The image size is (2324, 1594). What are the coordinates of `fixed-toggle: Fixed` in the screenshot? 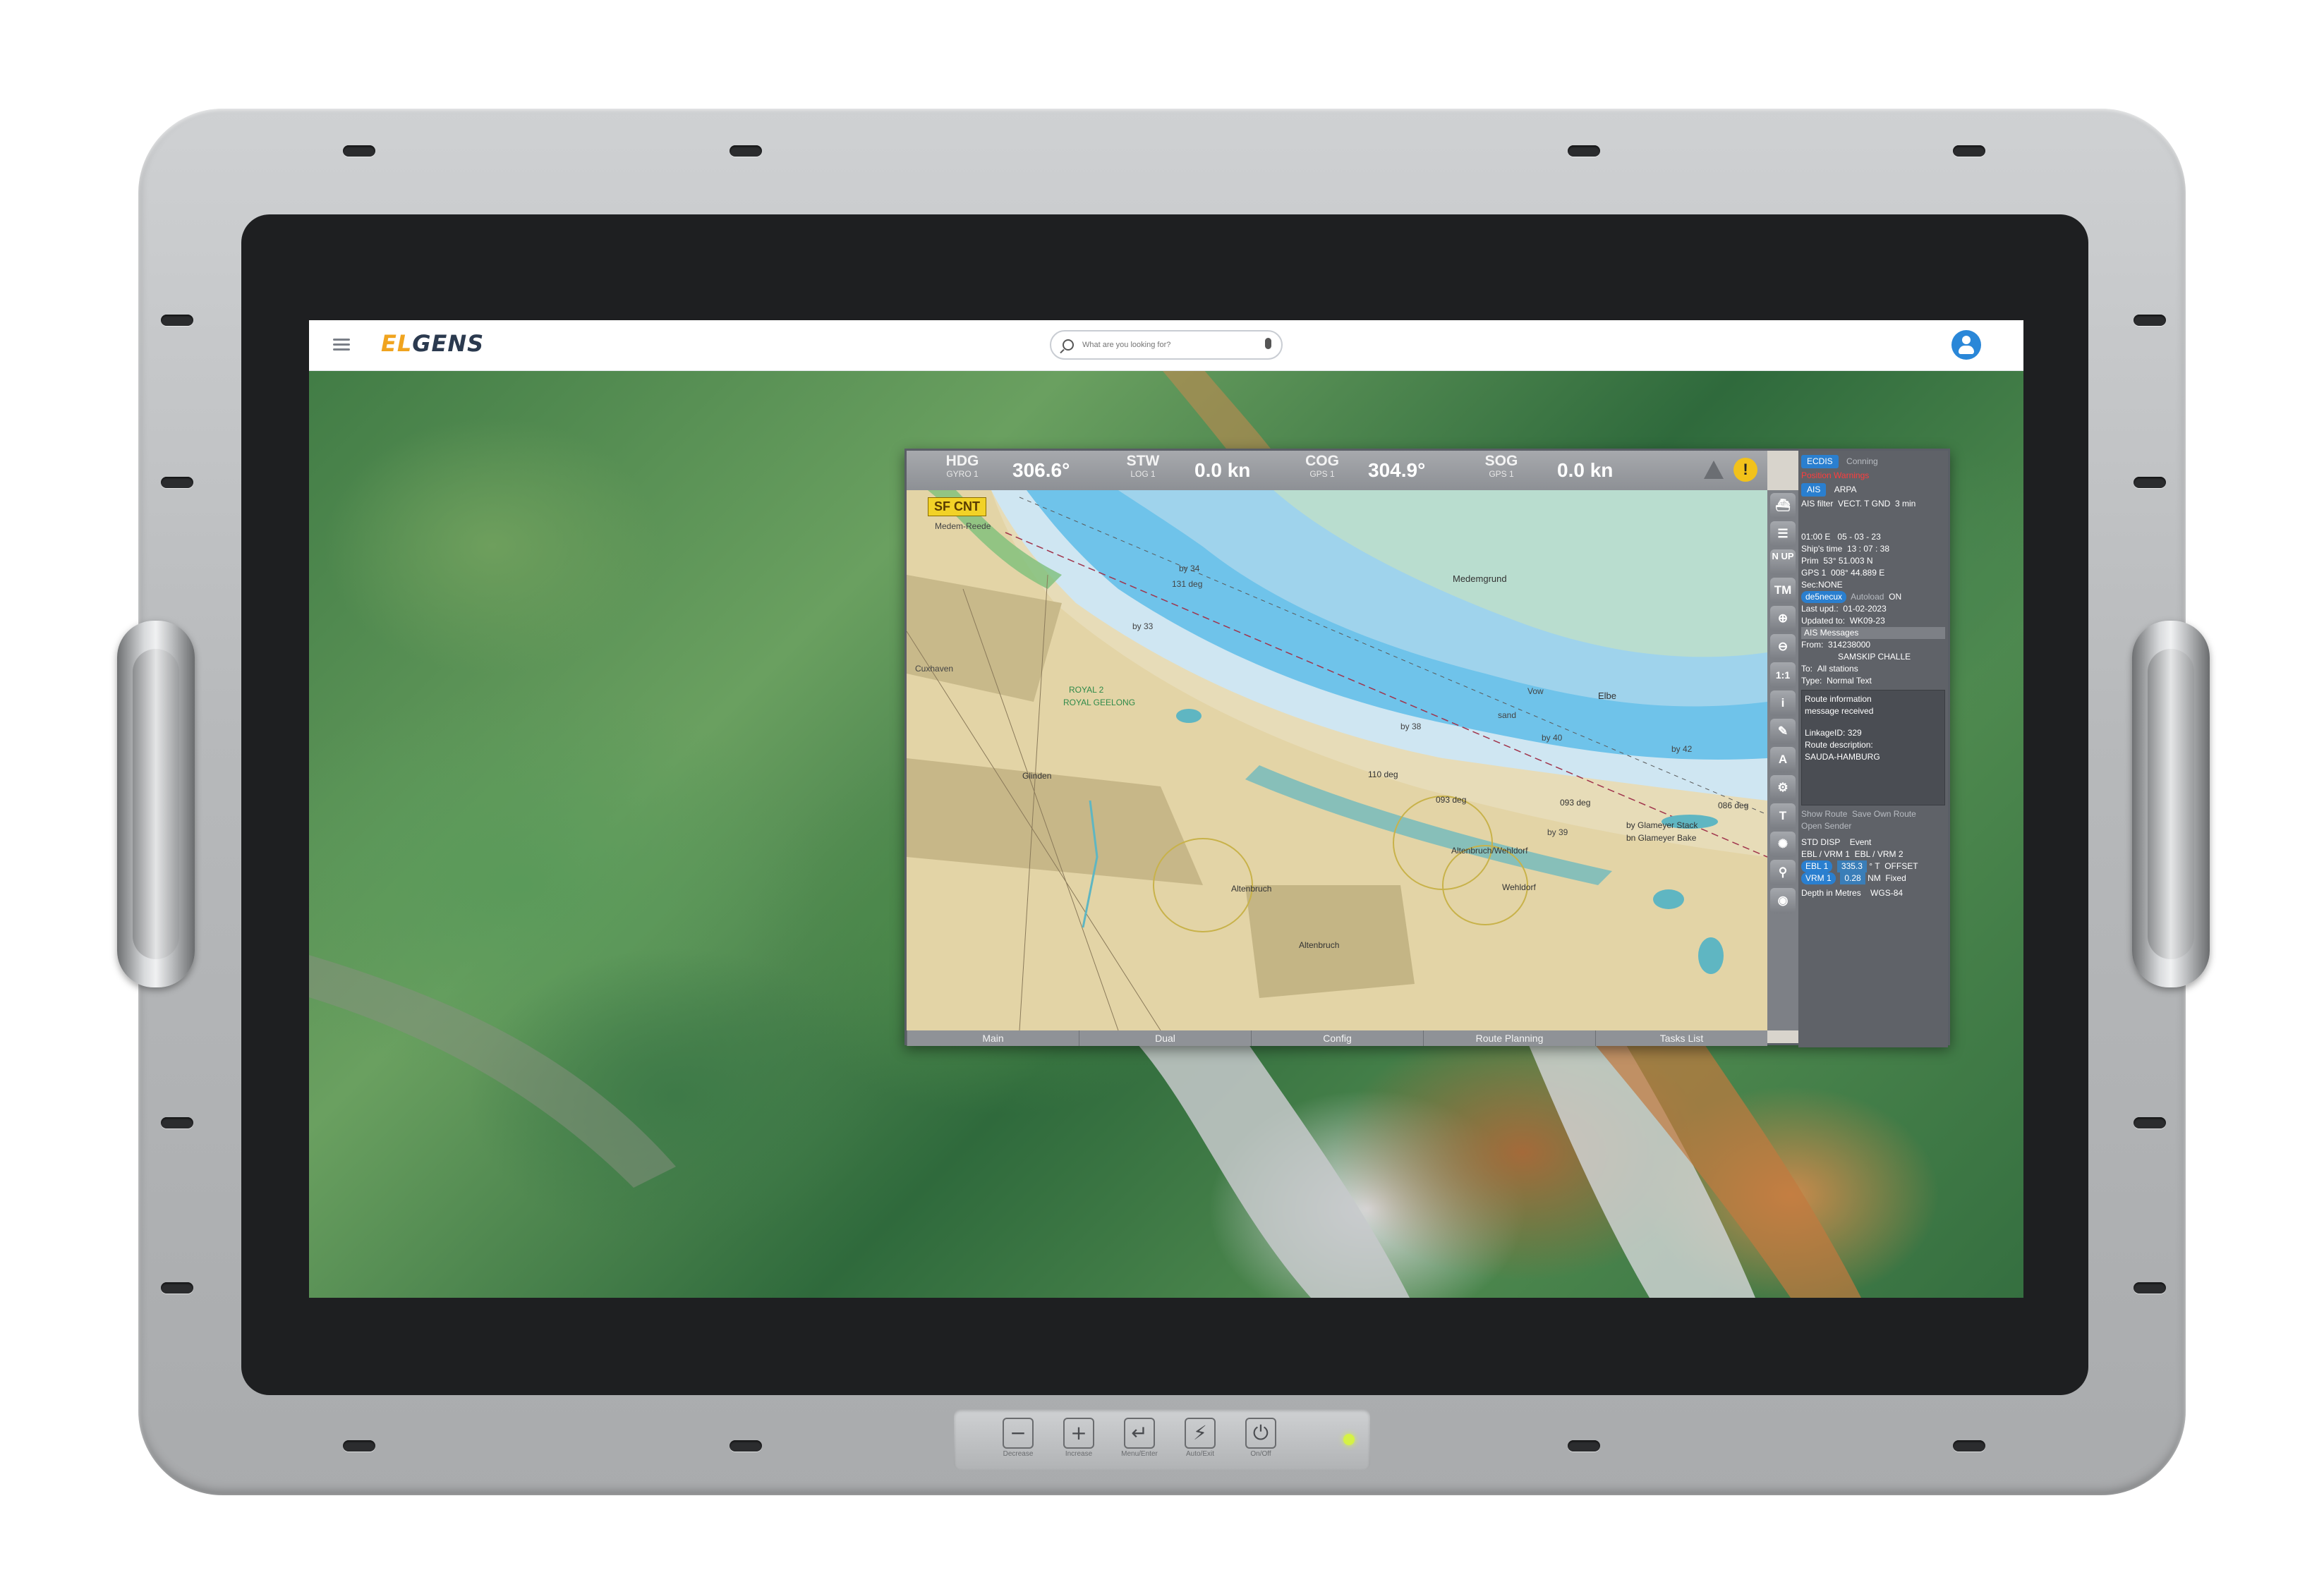 It's located at (1895, 878).